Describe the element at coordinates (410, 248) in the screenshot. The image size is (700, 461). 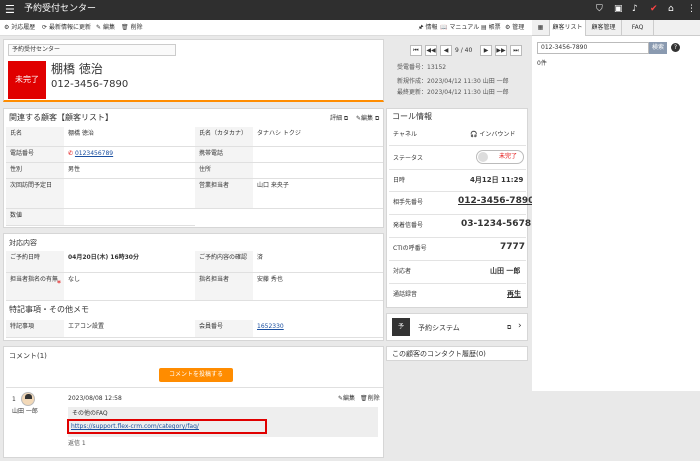
I see `cti-label: CTIの呼番号` at that location.